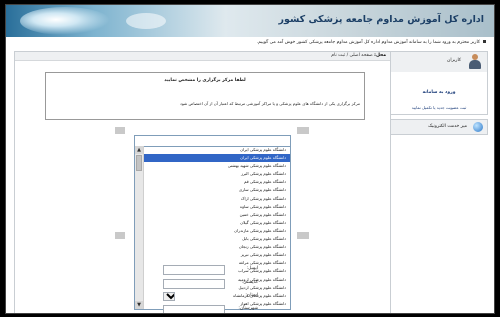 The image size is (500, 317). Describe the element at coordinates (139, 227) in the screenshot. I see `dropdown-scrollbar: ▲ ▼` at that location.